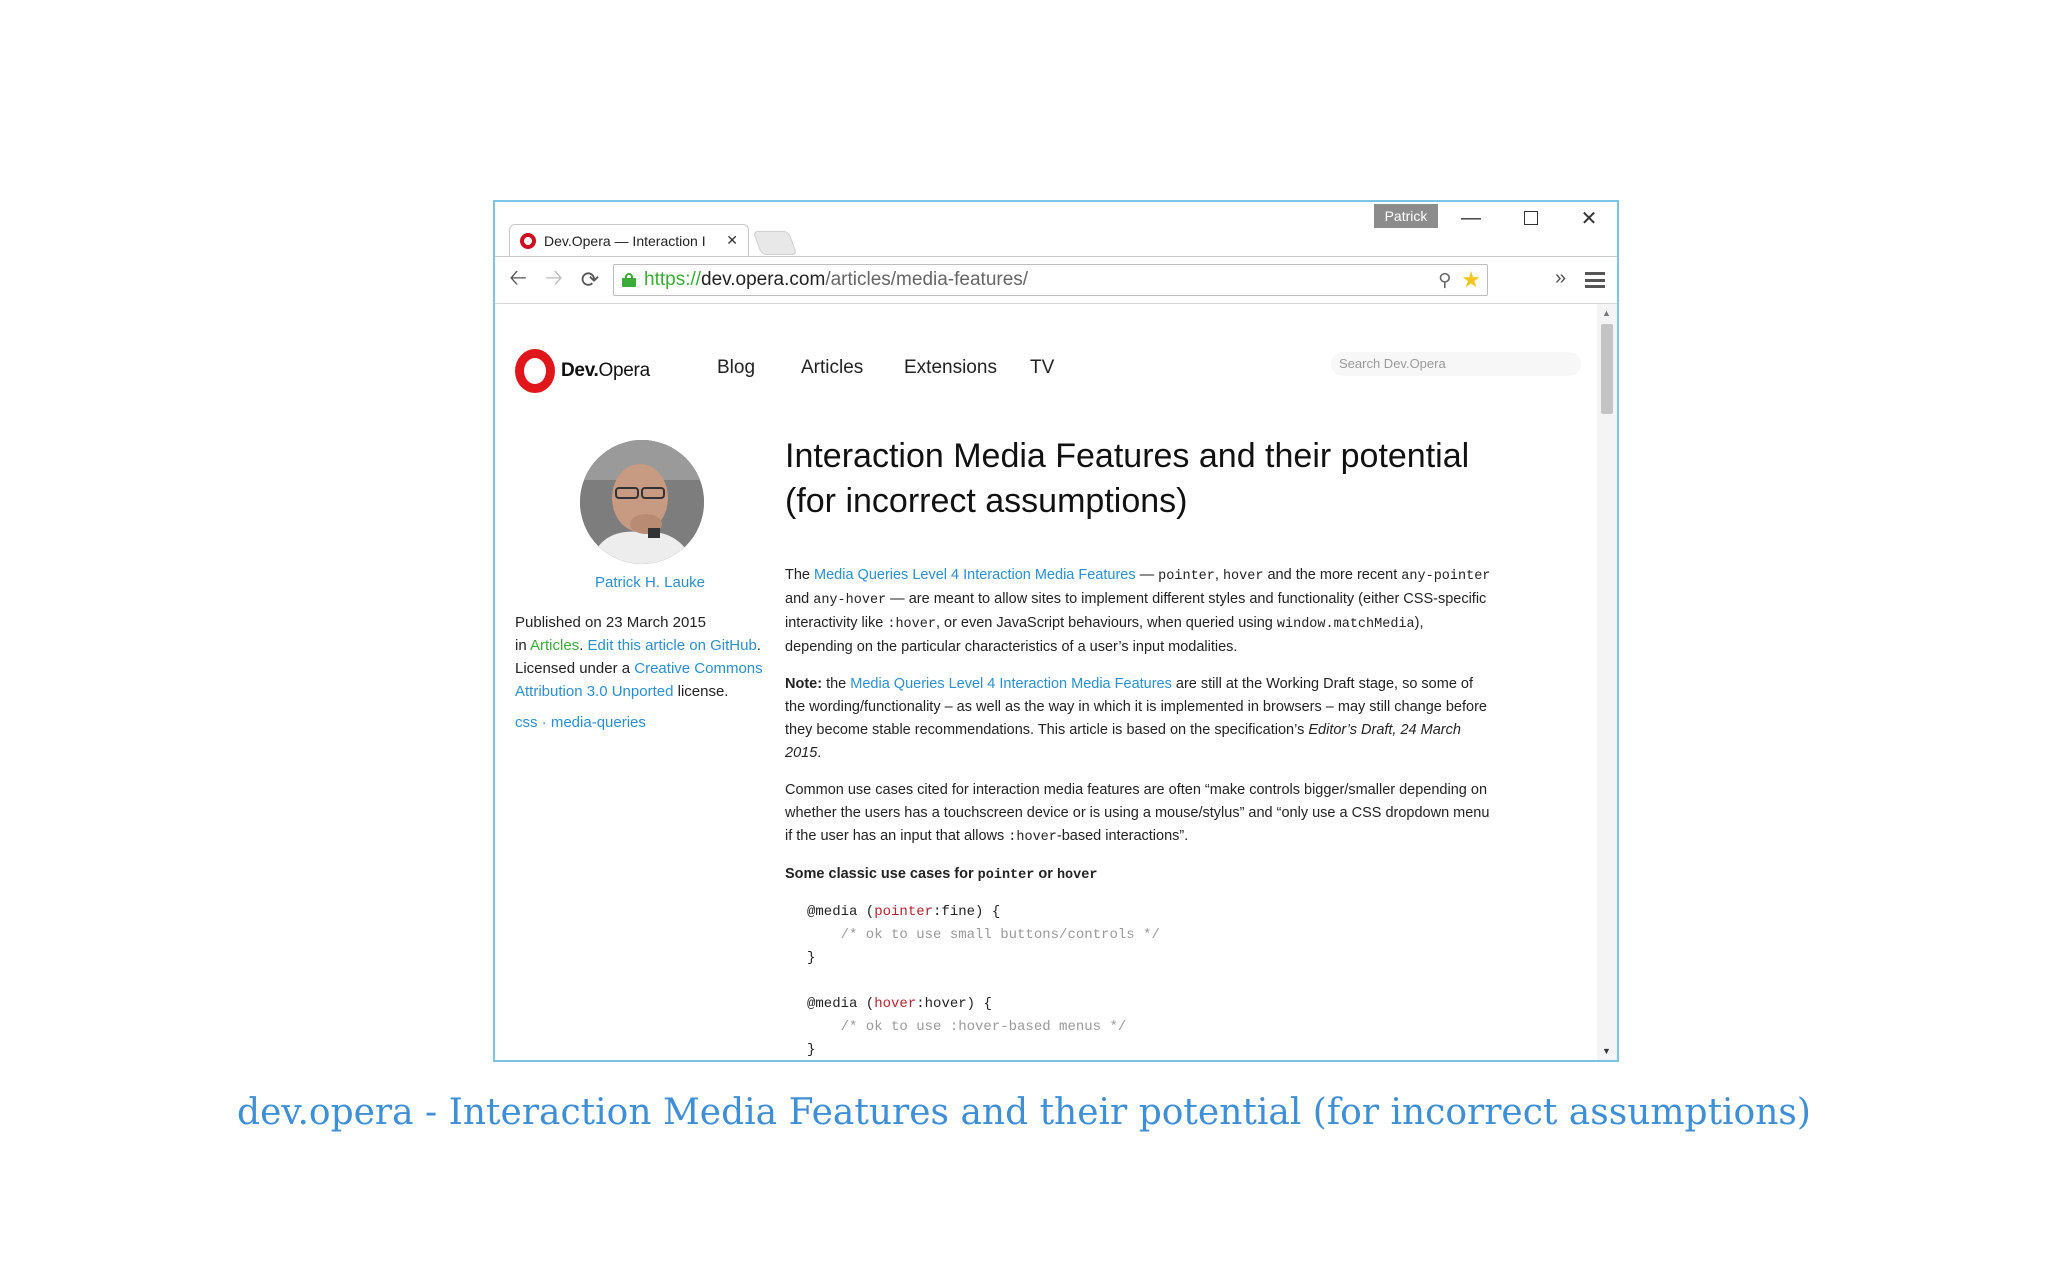 This screenshot has width=2048, height=1280. Describe the element at coordinates (1042, 368) in the screenshot. I see `nav-tv: TV` at that location.